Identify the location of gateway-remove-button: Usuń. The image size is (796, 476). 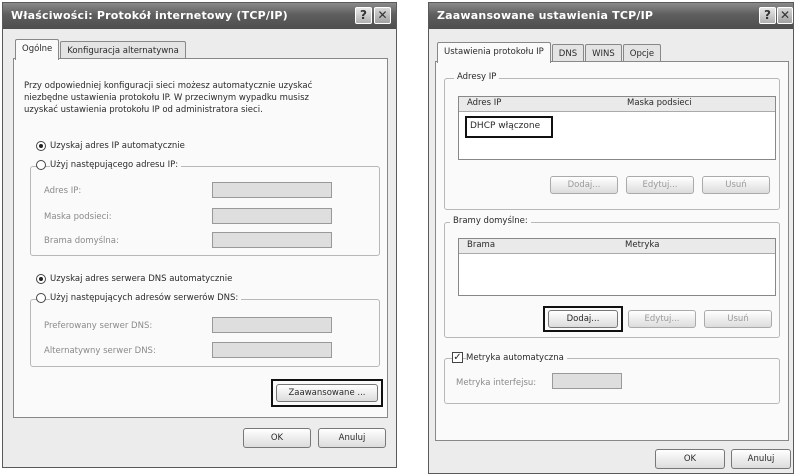
(738, 319).